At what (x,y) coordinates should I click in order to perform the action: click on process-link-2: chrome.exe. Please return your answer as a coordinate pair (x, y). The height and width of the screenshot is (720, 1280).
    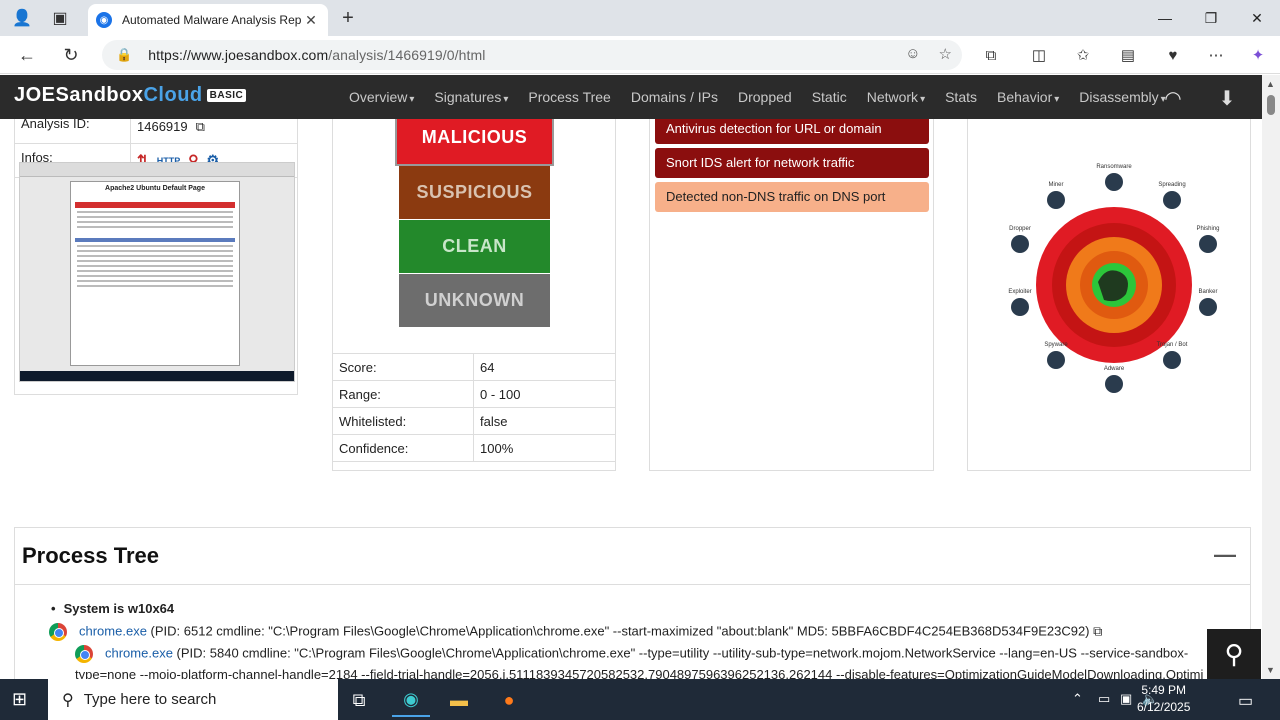
    Looking at the image, I should click on (139, 652).